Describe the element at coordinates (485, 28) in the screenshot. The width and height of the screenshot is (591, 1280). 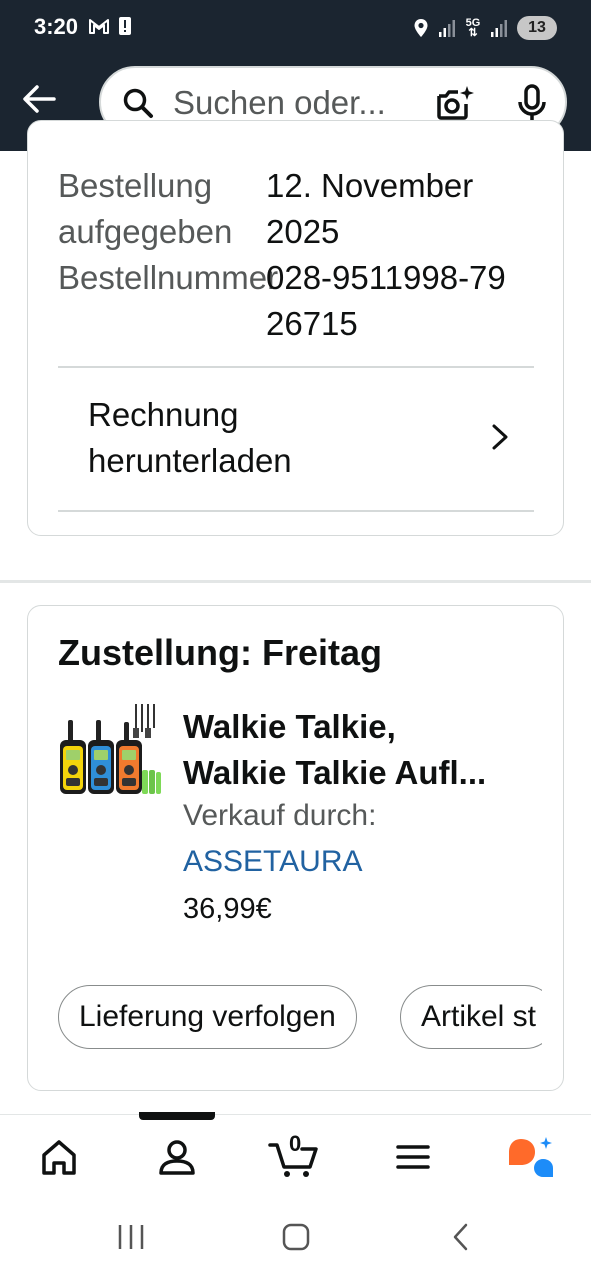
I see `status-right: 5G ⇅ 13` at that location.